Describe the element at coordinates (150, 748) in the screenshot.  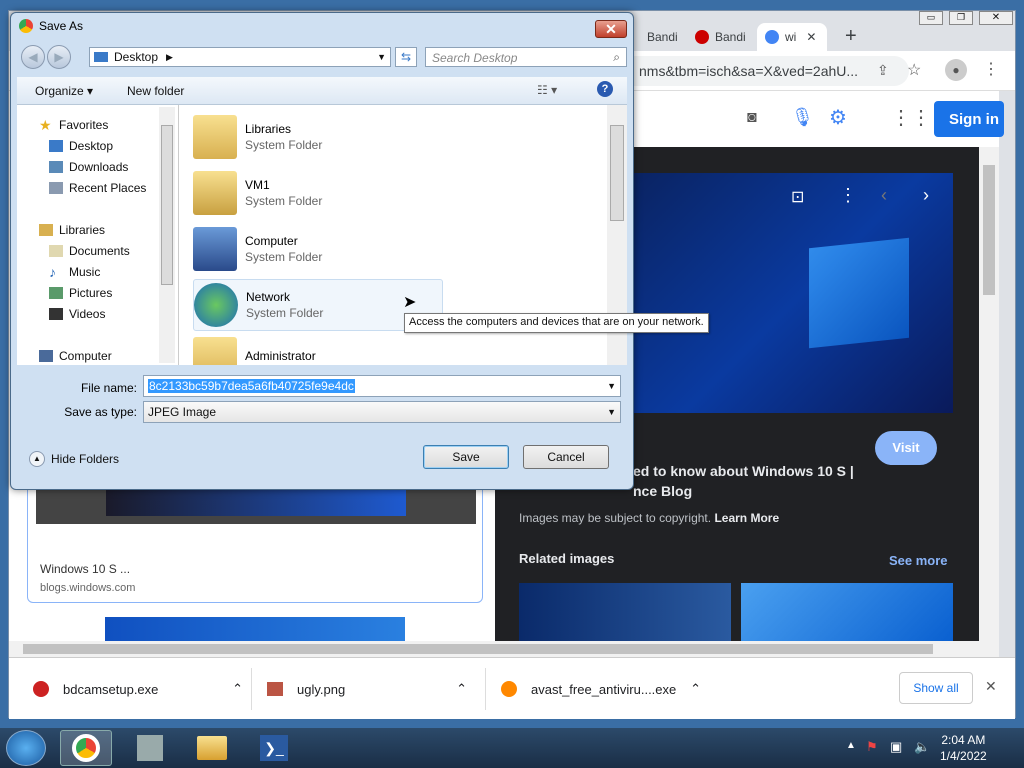
I see `taskbar-app` at that location.